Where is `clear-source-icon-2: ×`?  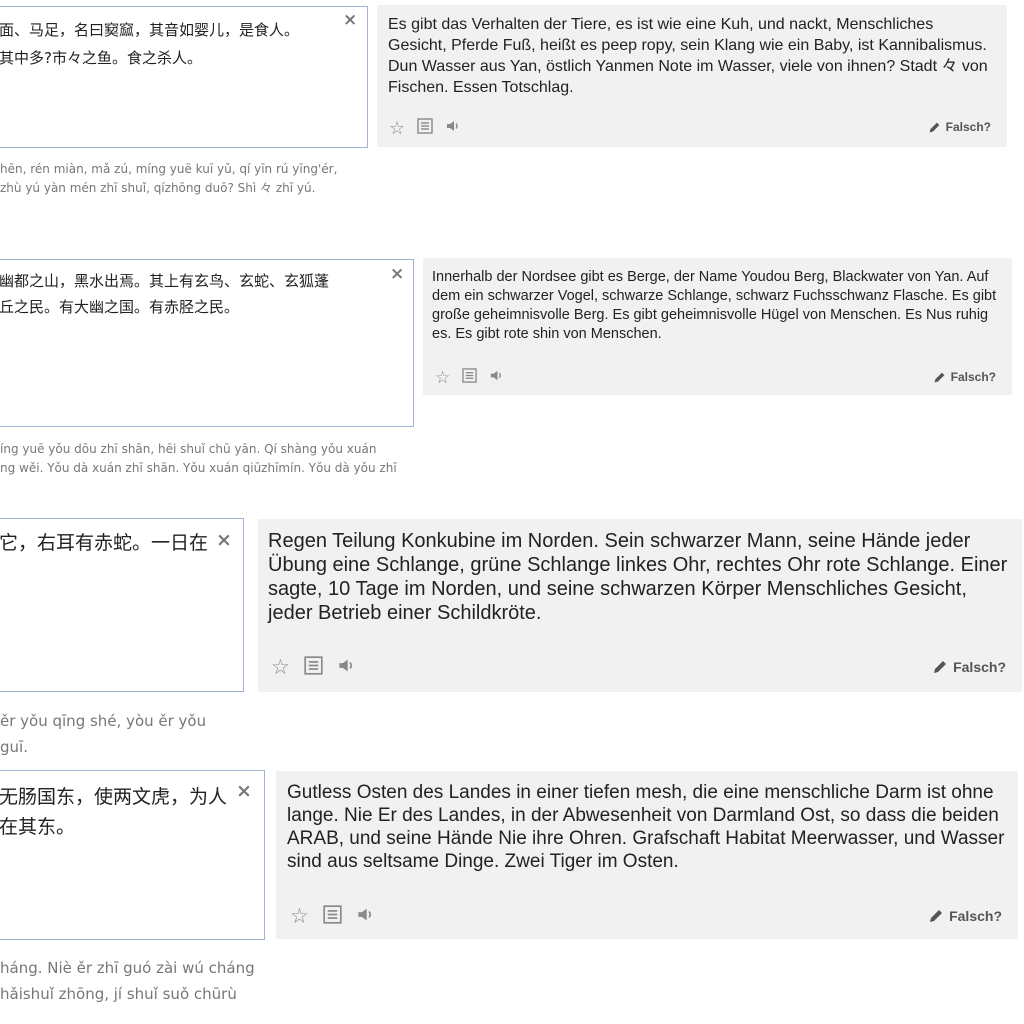
clear-source-icon-2: × is located at coordinates (397, 274).